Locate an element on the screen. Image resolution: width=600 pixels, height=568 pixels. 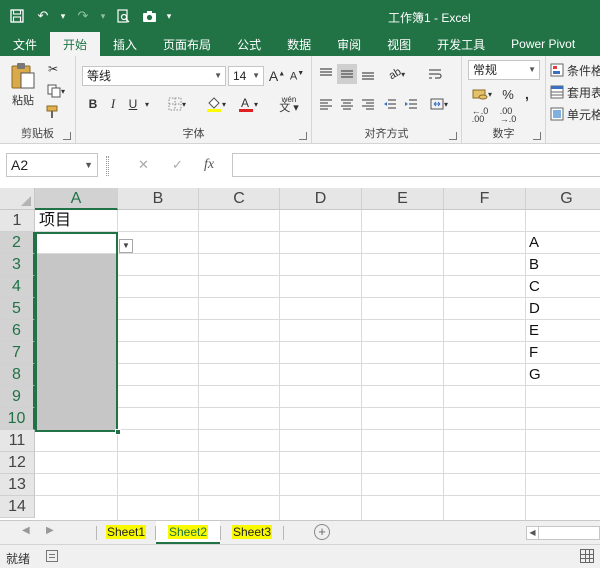
fill-handle is located at coordinates (118, 432).